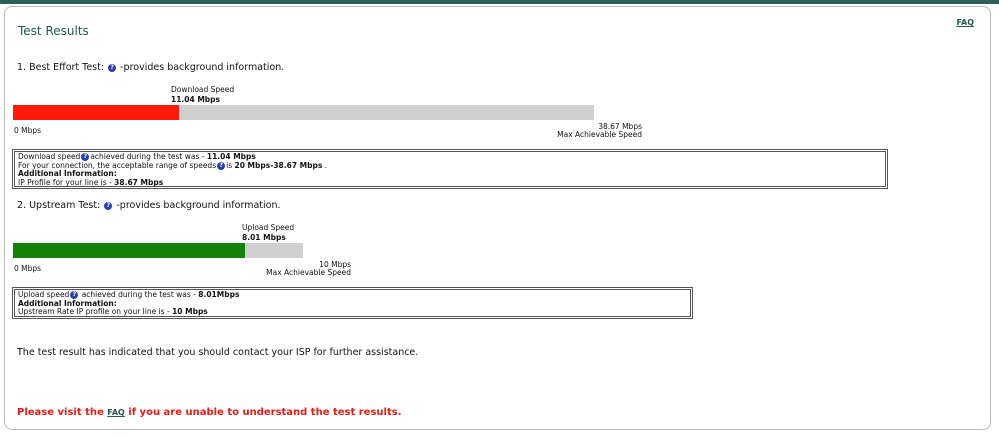 The image size is (999, 438). Describe the element at coordinates (325, 165) in the screenshot. I see `info-text: .` at that location.